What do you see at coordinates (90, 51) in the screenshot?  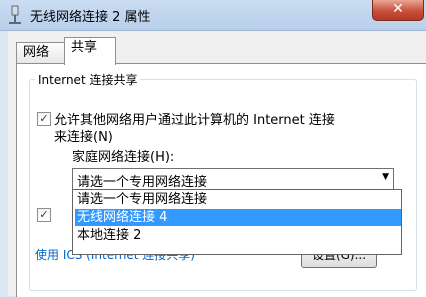 I see `tab-sharing: 共享` at bounding box center [90, 51].